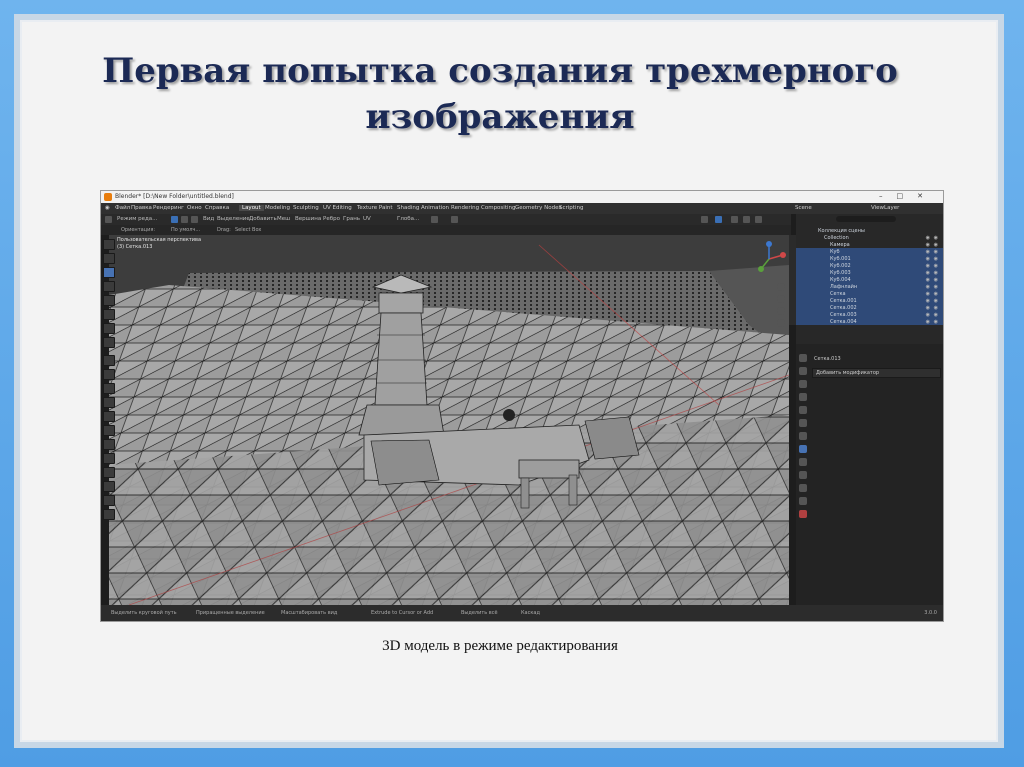 This screenshot has height=767, width=1024. I want to click on proportional-edit-icon, so click(454, 219).